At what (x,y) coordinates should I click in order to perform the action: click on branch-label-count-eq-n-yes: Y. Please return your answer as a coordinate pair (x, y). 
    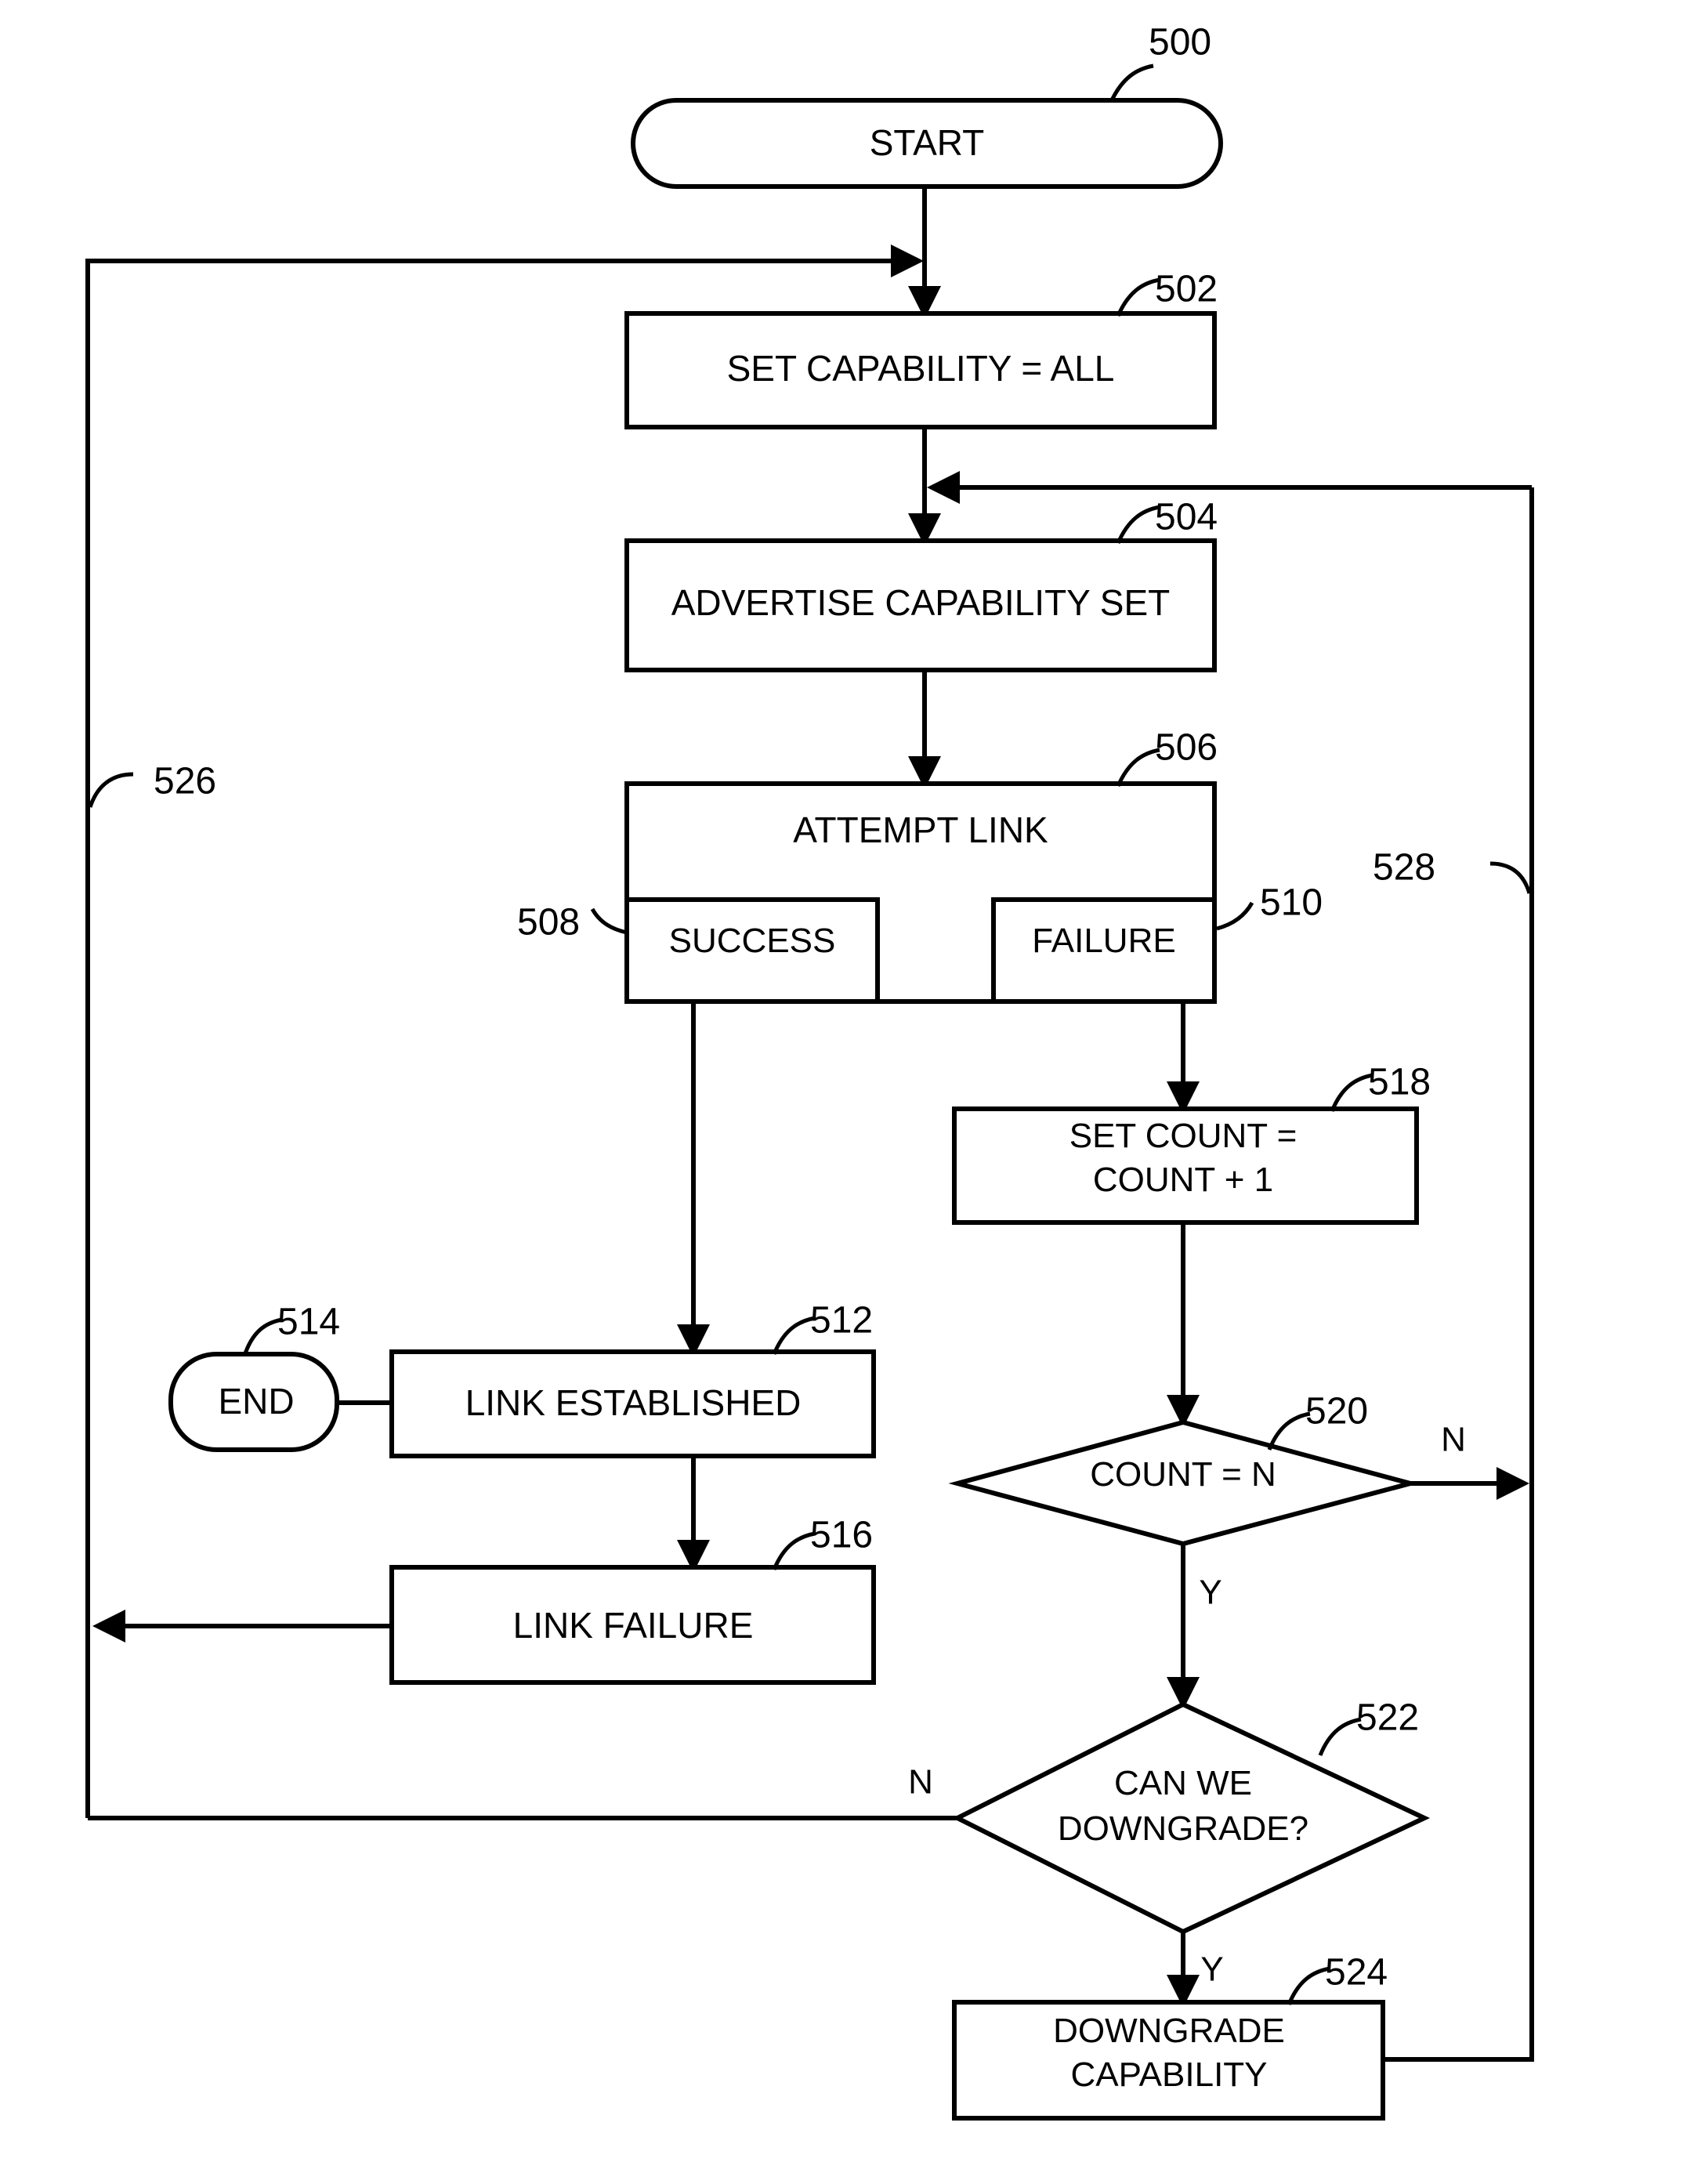
    Looking at the image, I should click on (1210, 1593).